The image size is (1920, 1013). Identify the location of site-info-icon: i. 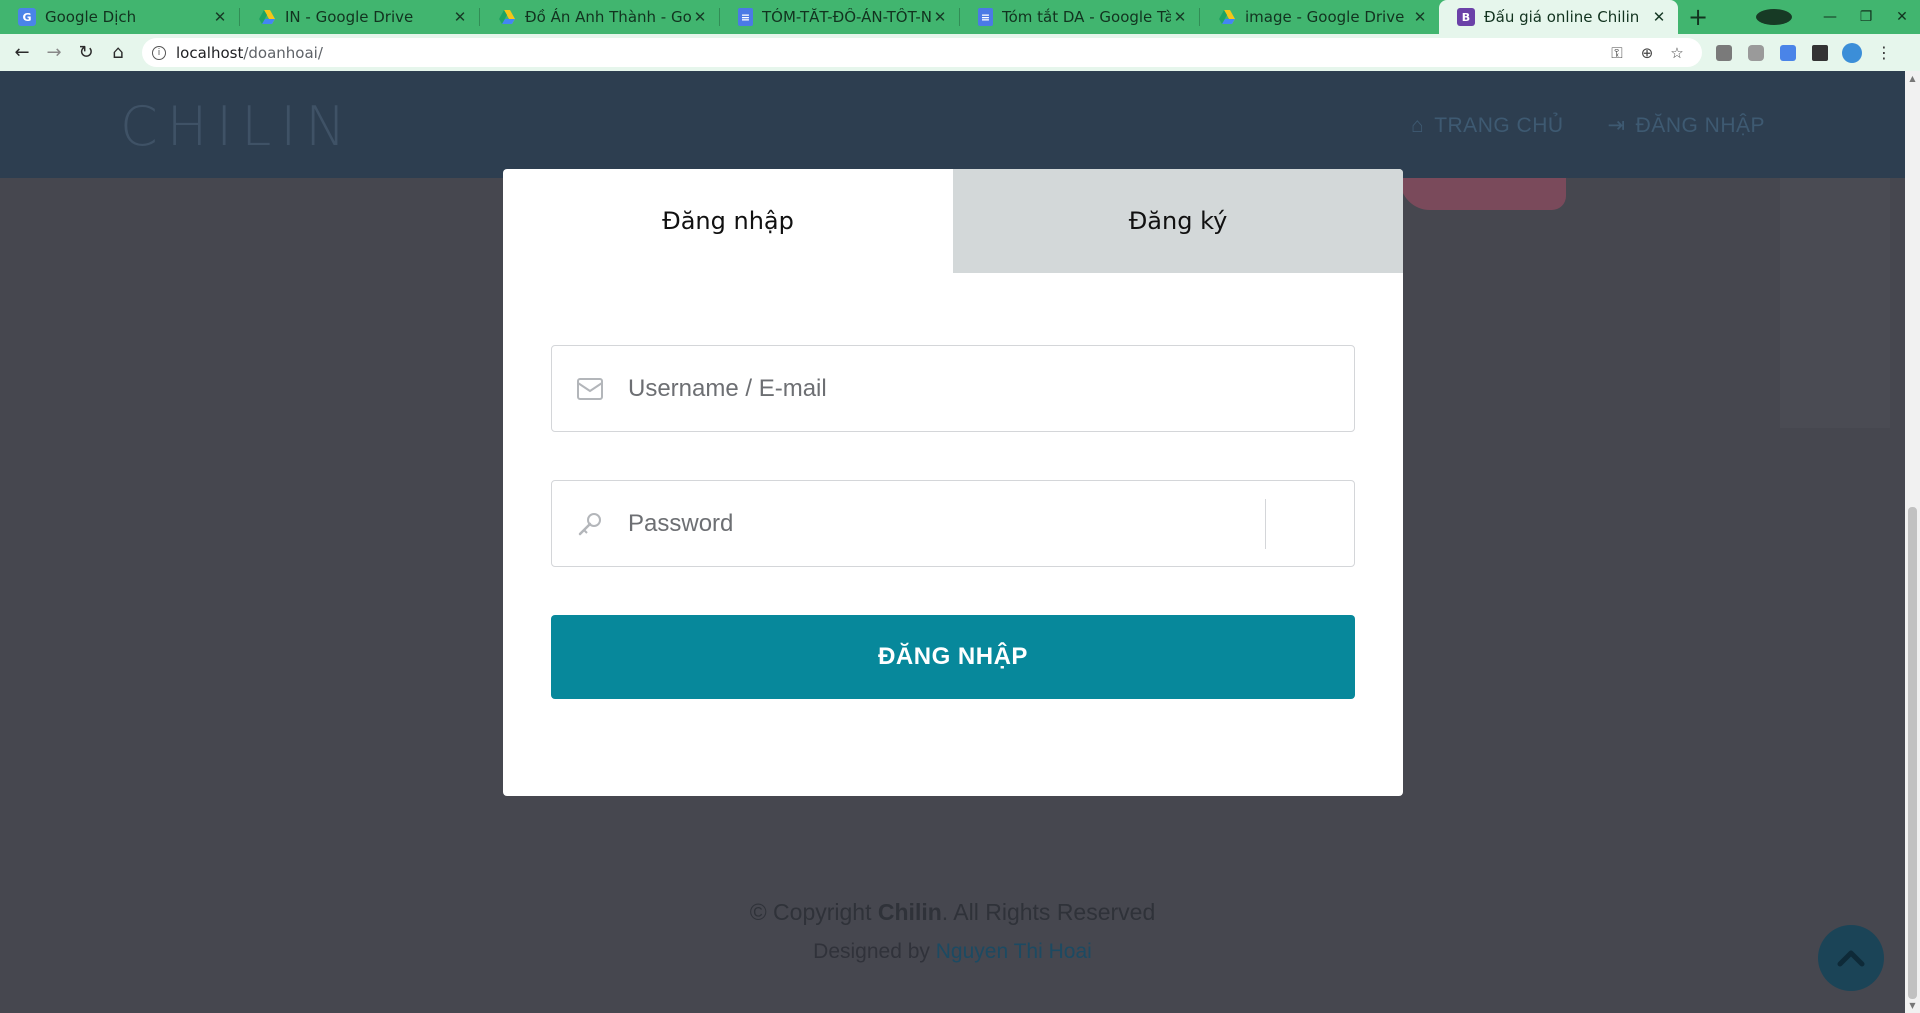
(159, 52).